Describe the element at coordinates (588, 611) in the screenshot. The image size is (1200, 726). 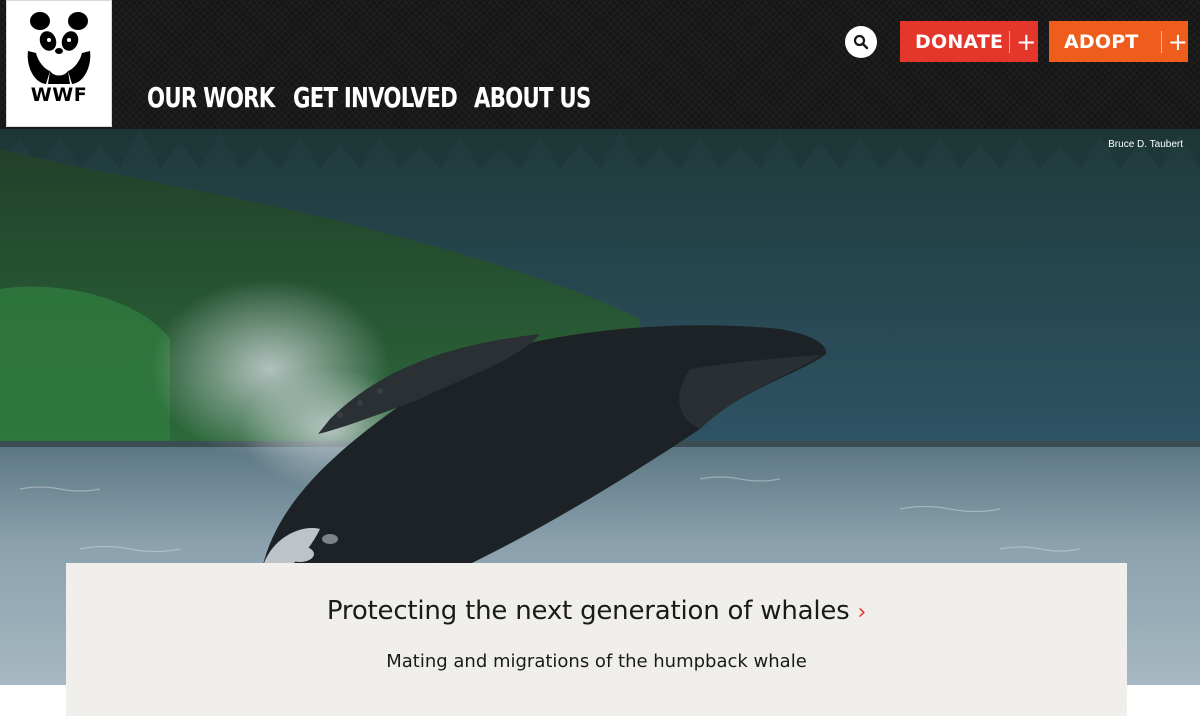
I see `feature-title: Protecting the next generation of whales` at that location.